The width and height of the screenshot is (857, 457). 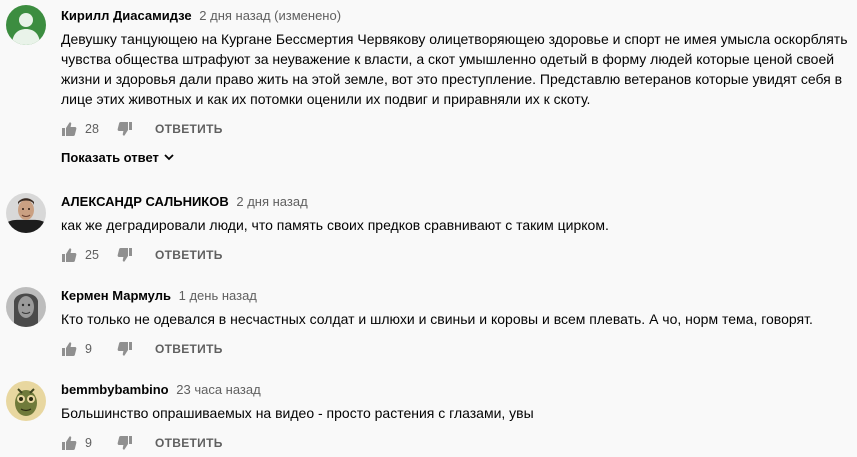 I want to click on comment-timestamp: 23 часа назад, so click(x=218, y=389).